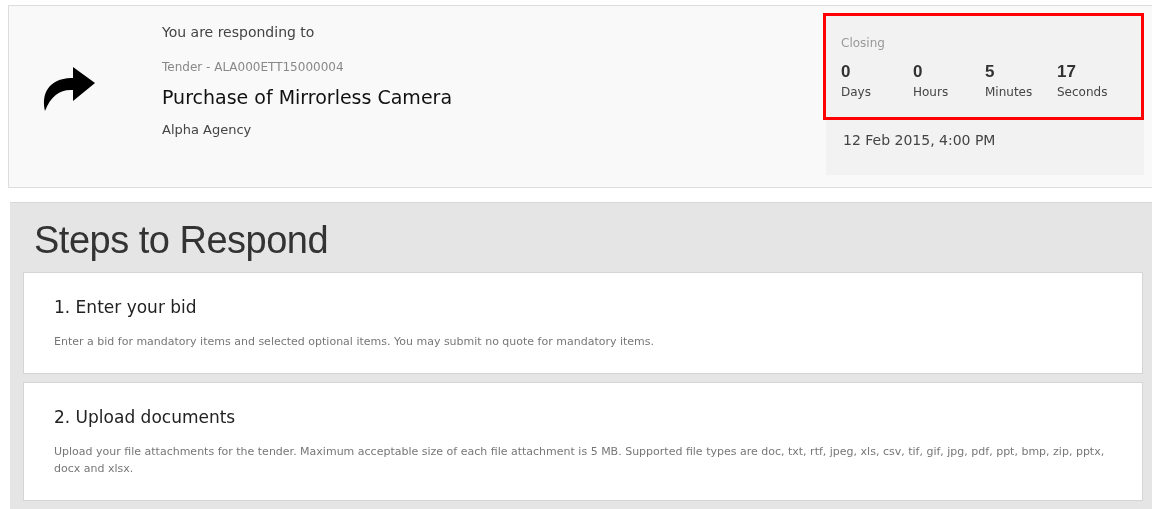  Describe the element at coordinates (1067, 72) in the screenshot. I see `countdown-value: 17` at that location.